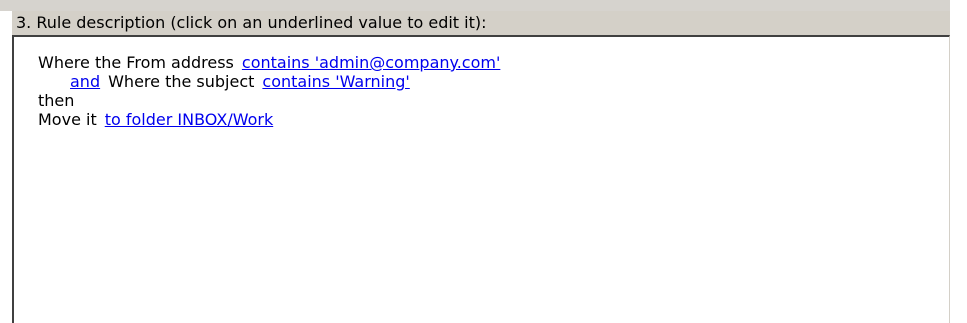 This screenshot has height=323, width=967. I want to click on action-line: Move it to folder INBOX/Work, so click(493, 119).